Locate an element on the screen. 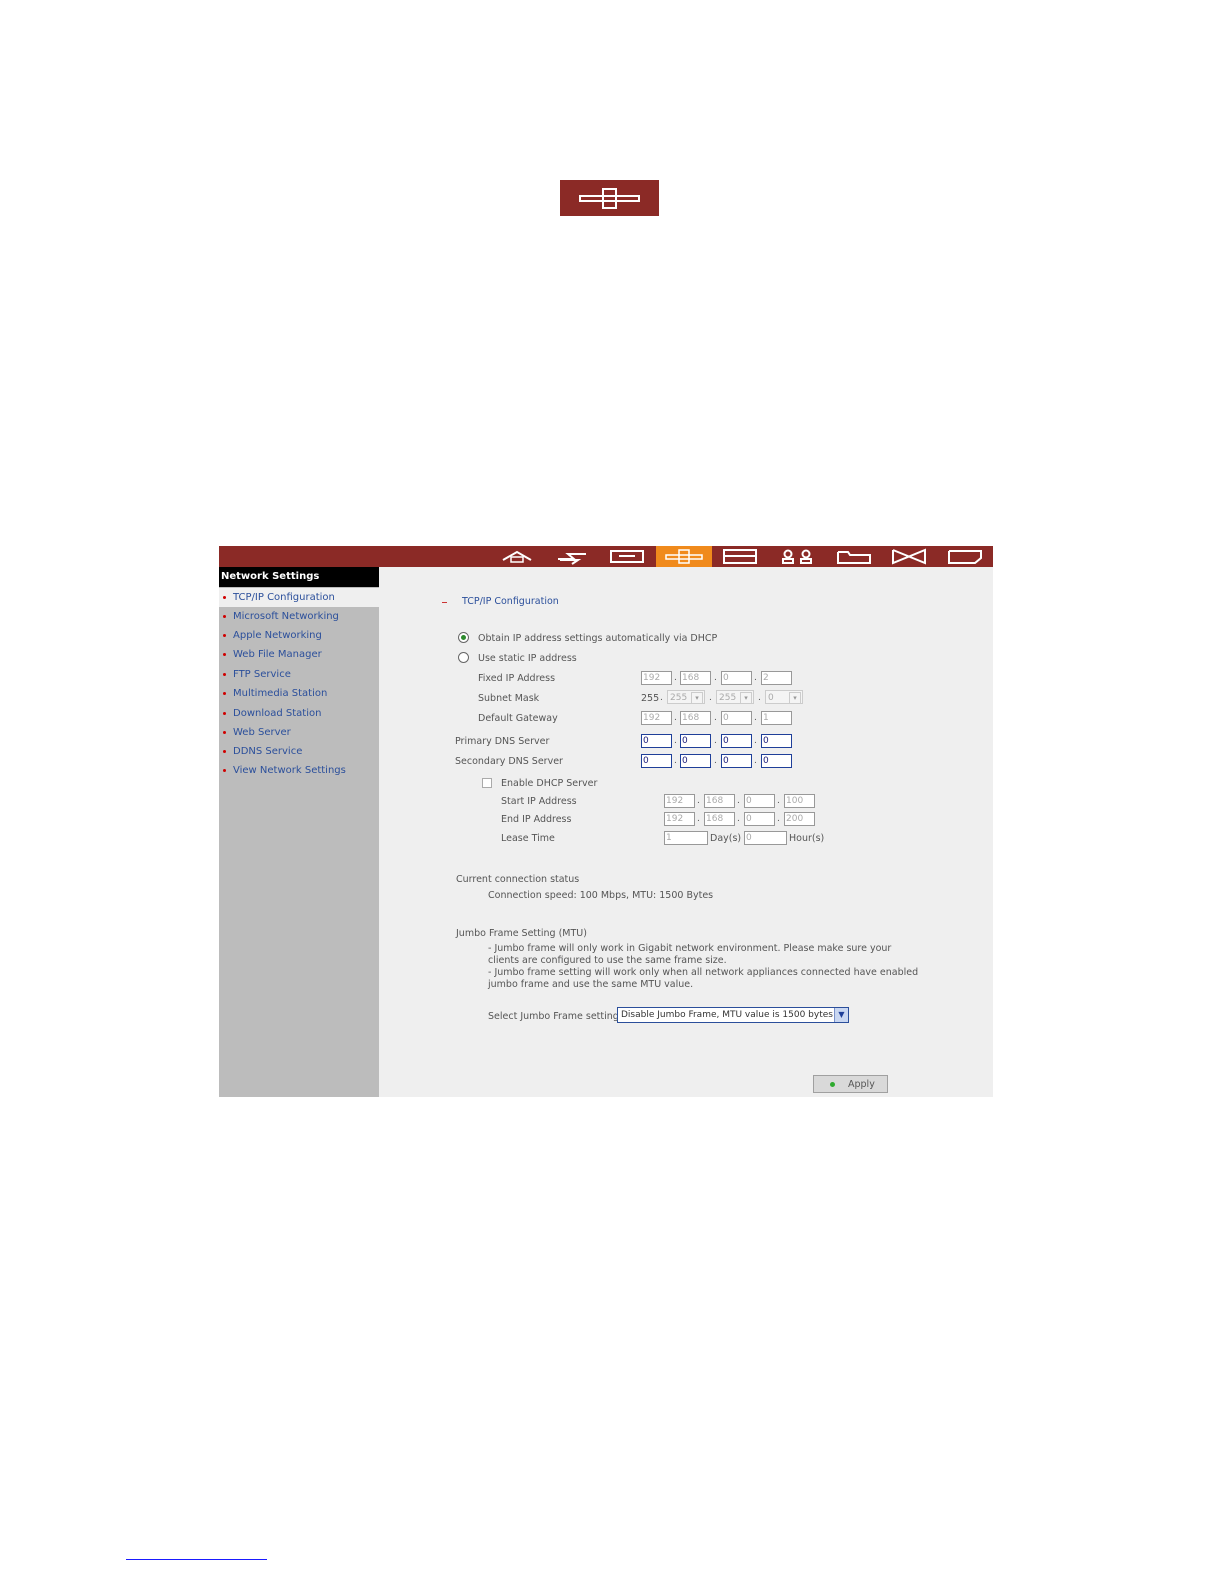 Image resolution: width=1224 pixels, height=1584 pixels. sidebar-item-microsoft-networking: Microsoft Networking is located at coordinates (299, 616).